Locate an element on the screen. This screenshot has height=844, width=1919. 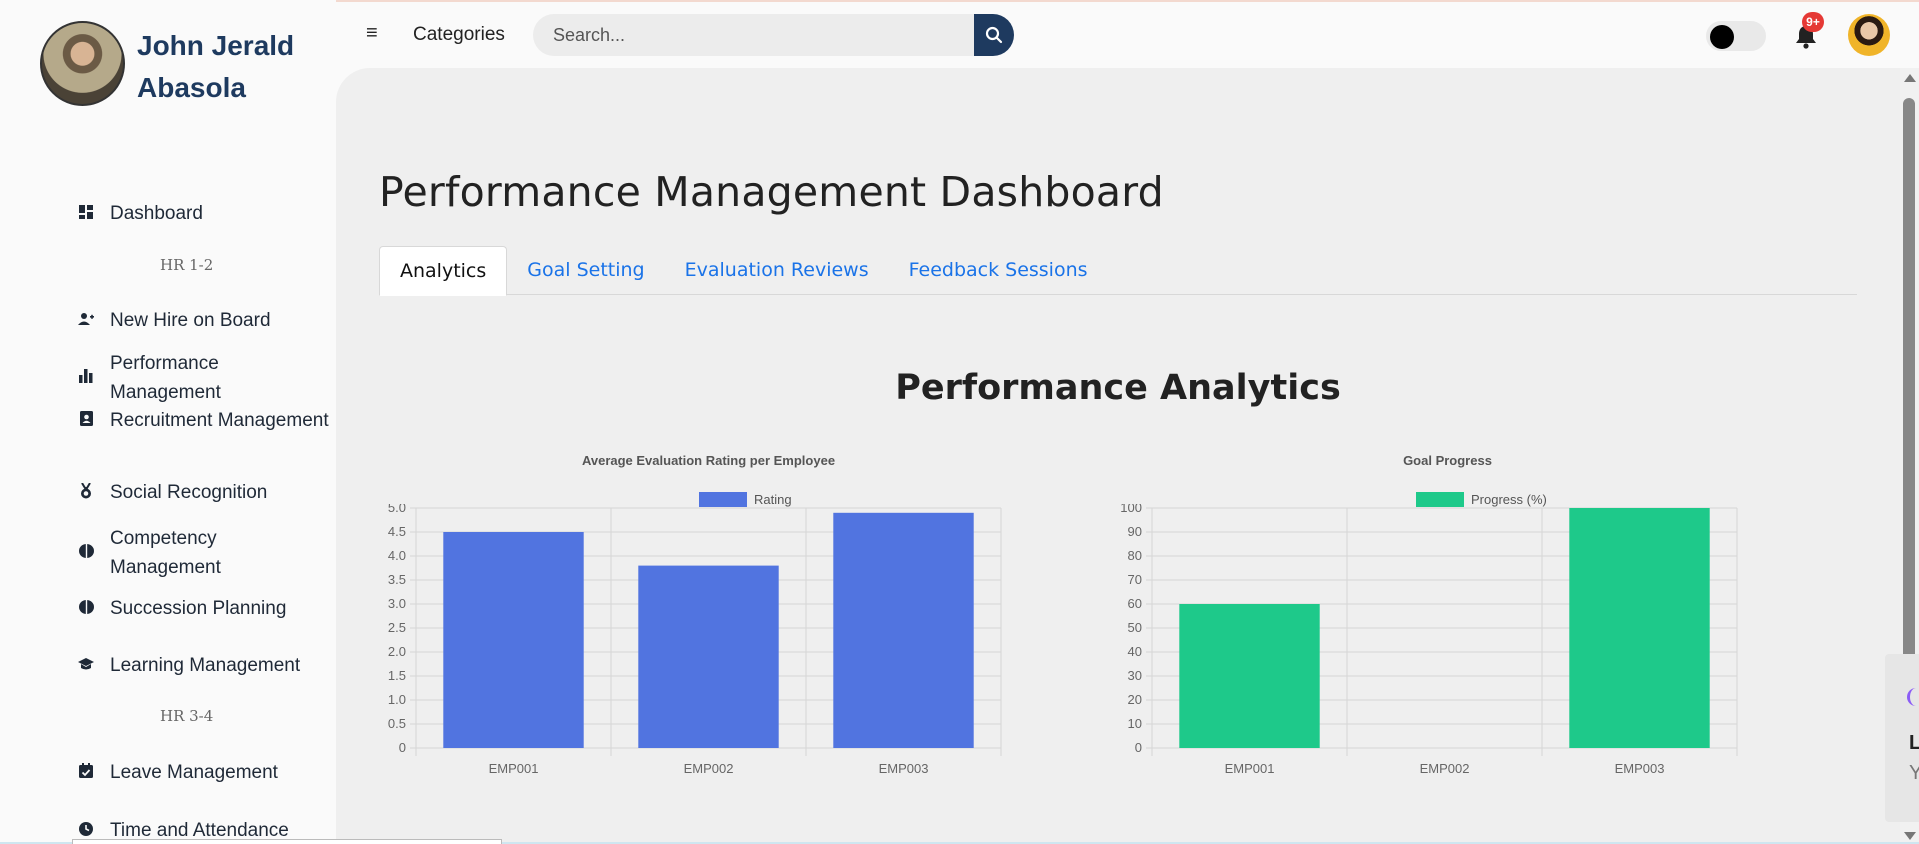
y-tick-label: 0.5 is located at coordinates (397, 723).